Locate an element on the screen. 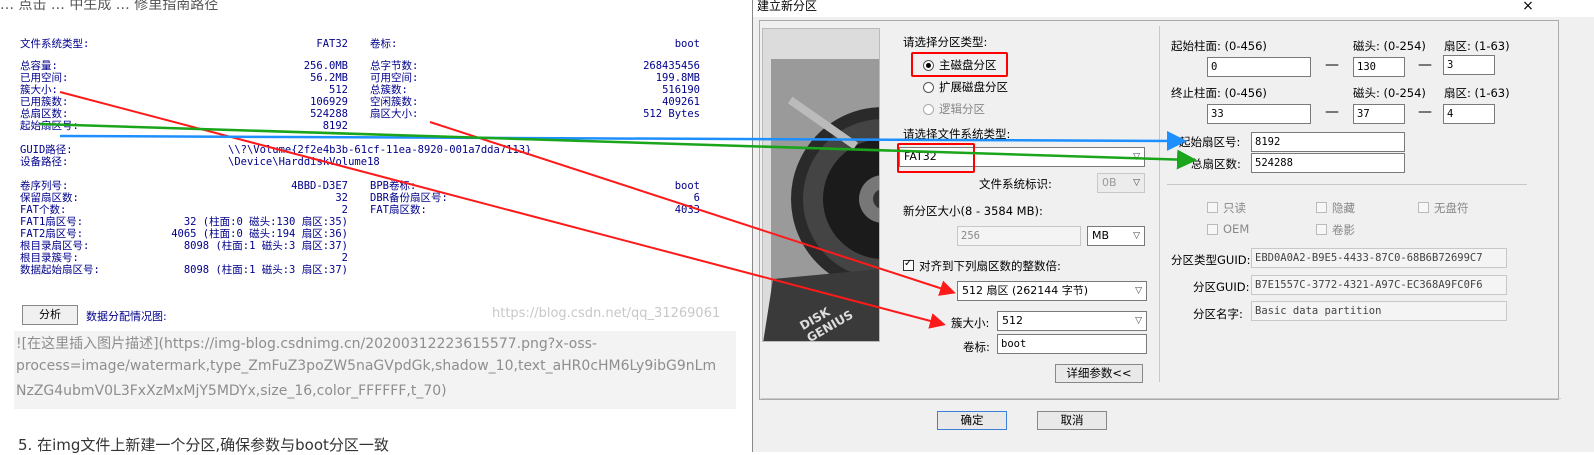 This screenshot has height=455, width=1594. green-arrow-total-sectors is located at coordinates (618, 146).